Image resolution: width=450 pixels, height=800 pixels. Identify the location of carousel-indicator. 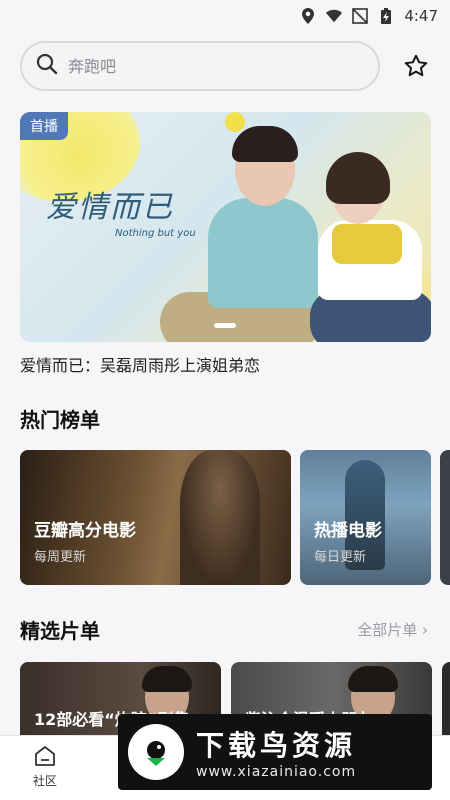
(225, 325).